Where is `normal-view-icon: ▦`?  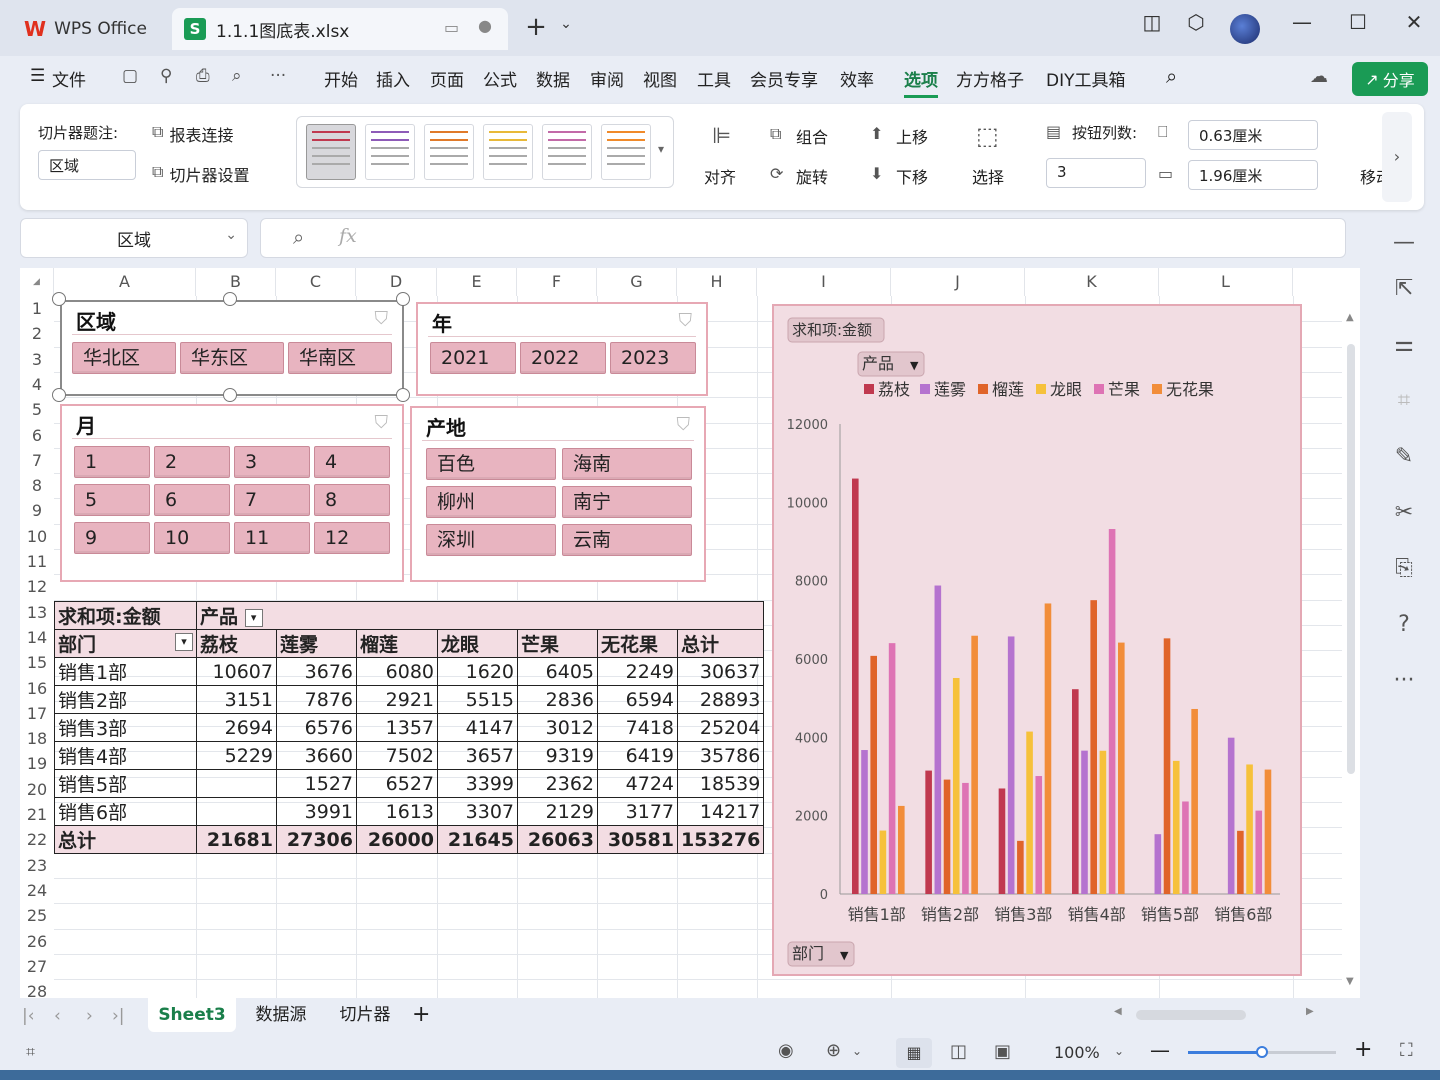
normal-view-icon: ▦ is located at coordinates (914, 1053).